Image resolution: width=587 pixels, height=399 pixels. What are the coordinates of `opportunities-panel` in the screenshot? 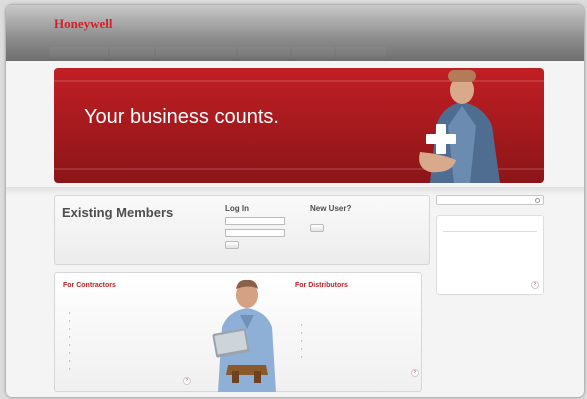 It's located at (490, 255).